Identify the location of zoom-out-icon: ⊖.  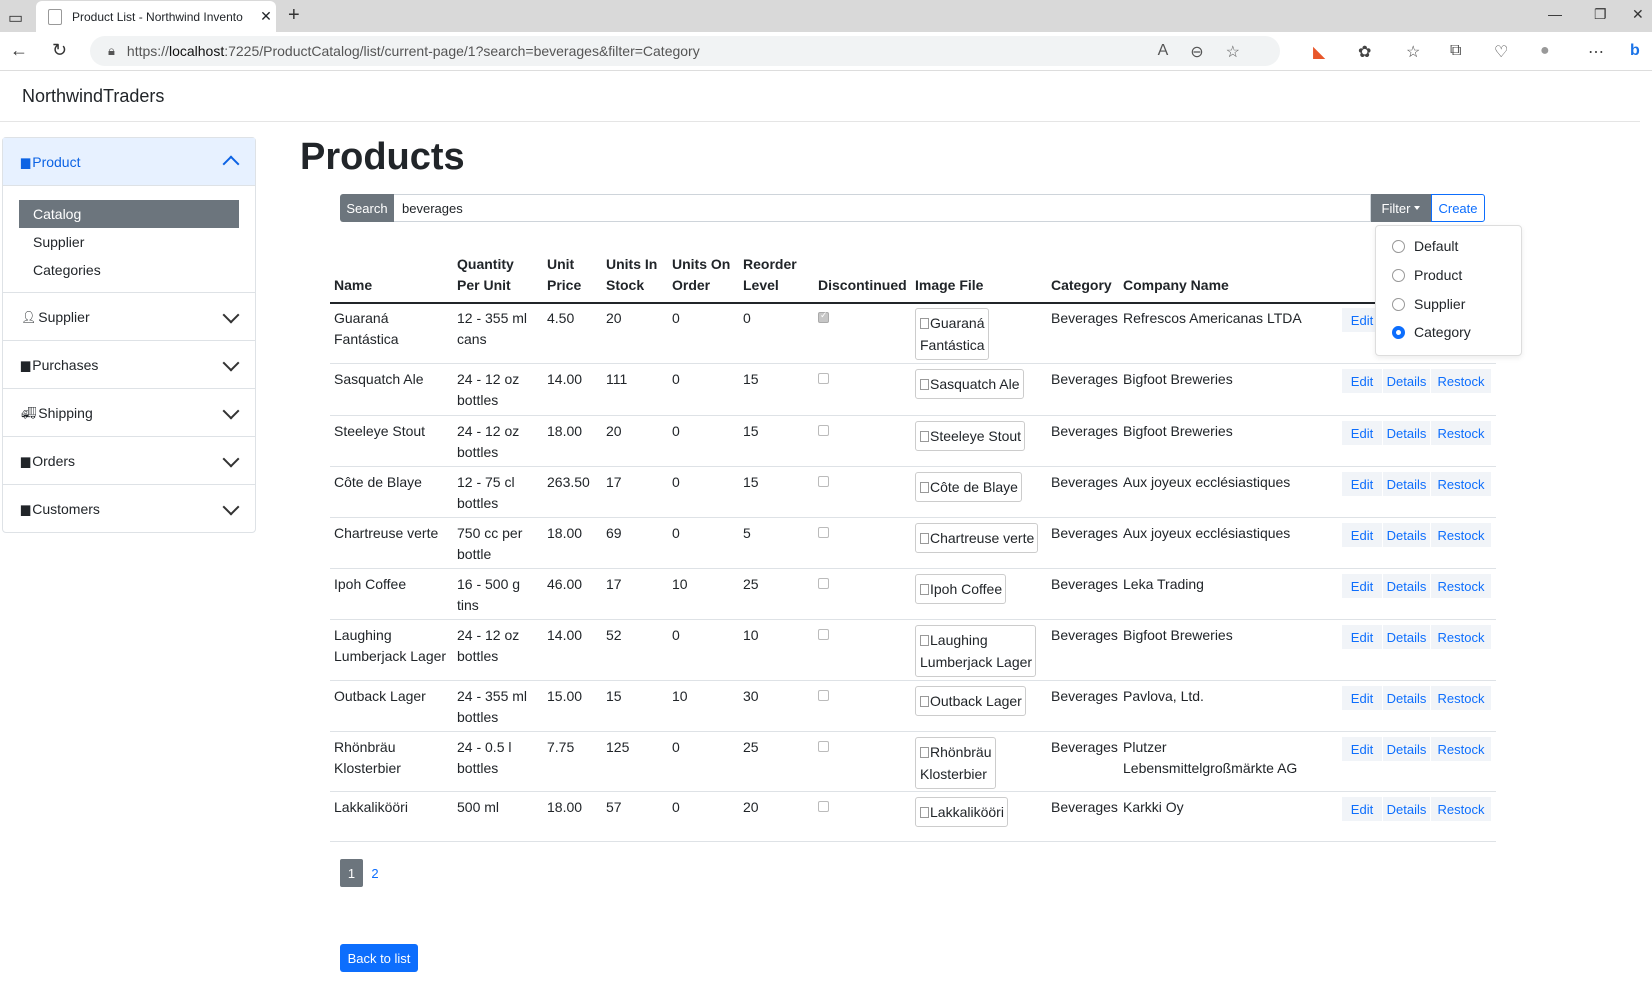
(1196, 52).